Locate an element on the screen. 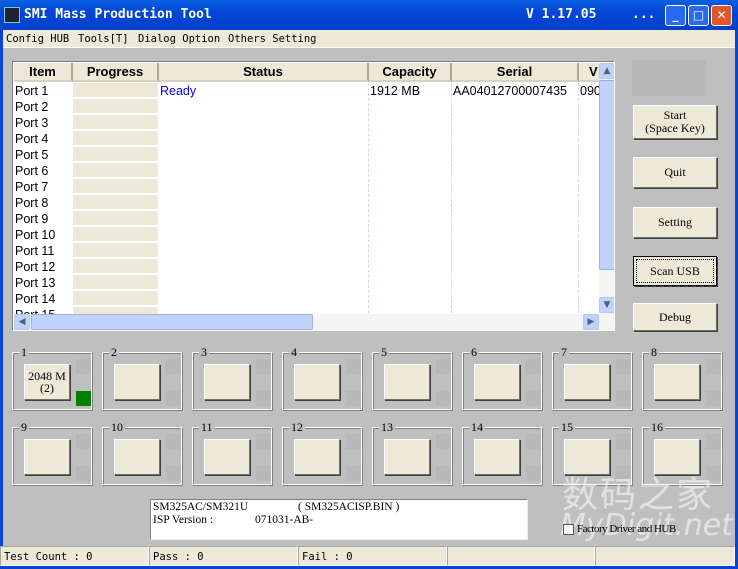  table-row: Port 4 is located at coordinates (86, 139).